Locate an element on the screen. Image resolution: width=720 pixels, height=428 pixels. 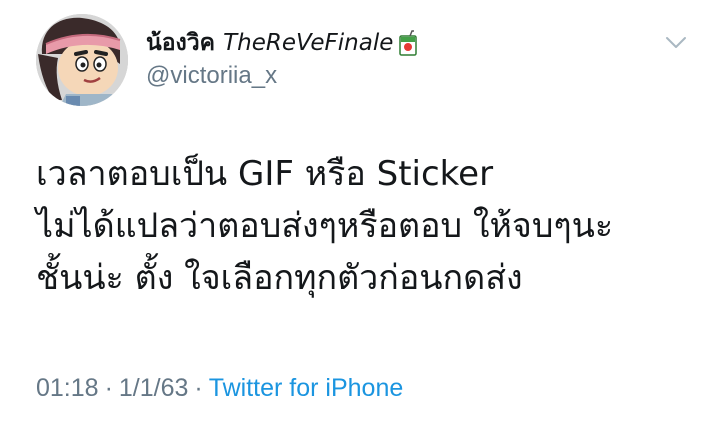
tweet-meta: 01:18 · 1/1/63 · Twitter for iPhone is located at coordinates (219, 388).